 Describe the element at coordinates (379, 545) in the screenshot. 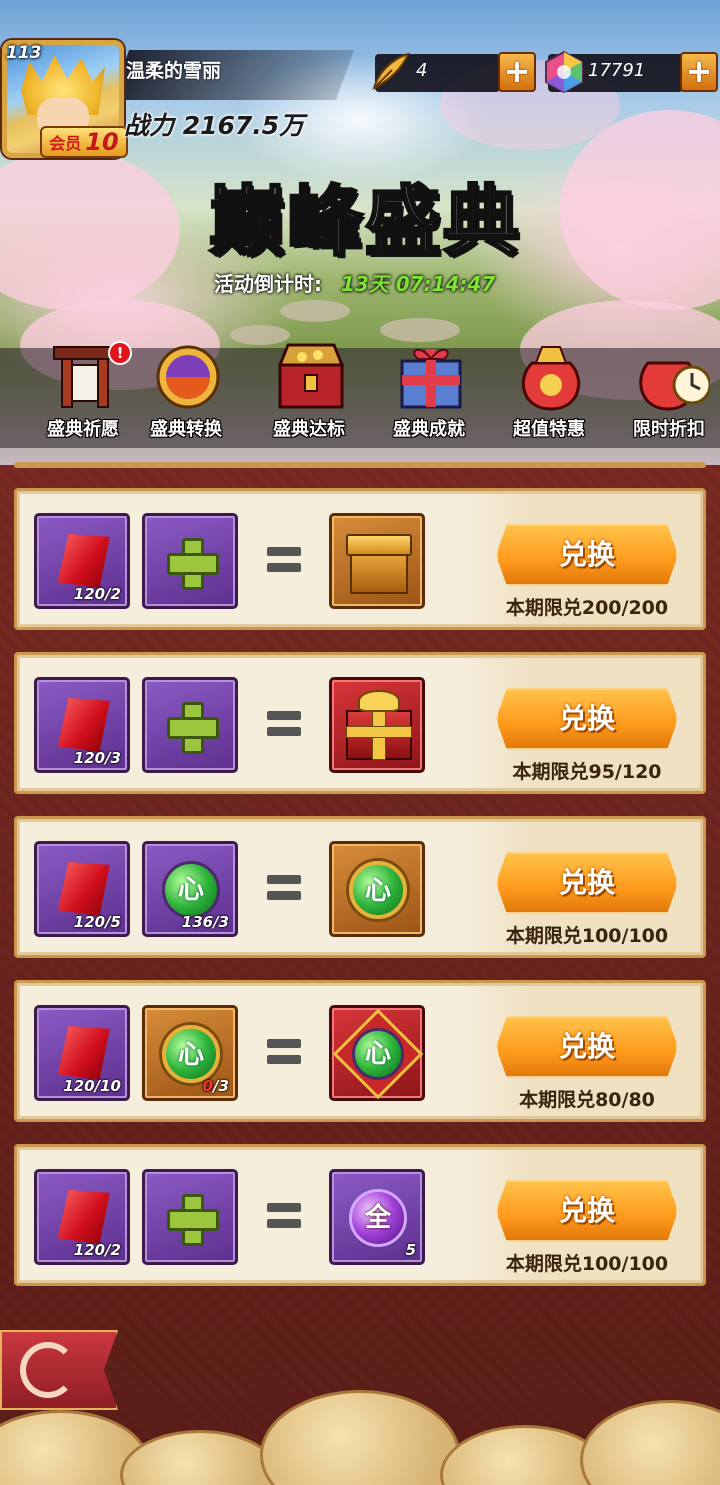

I see `golden-chest-icon` at that location.